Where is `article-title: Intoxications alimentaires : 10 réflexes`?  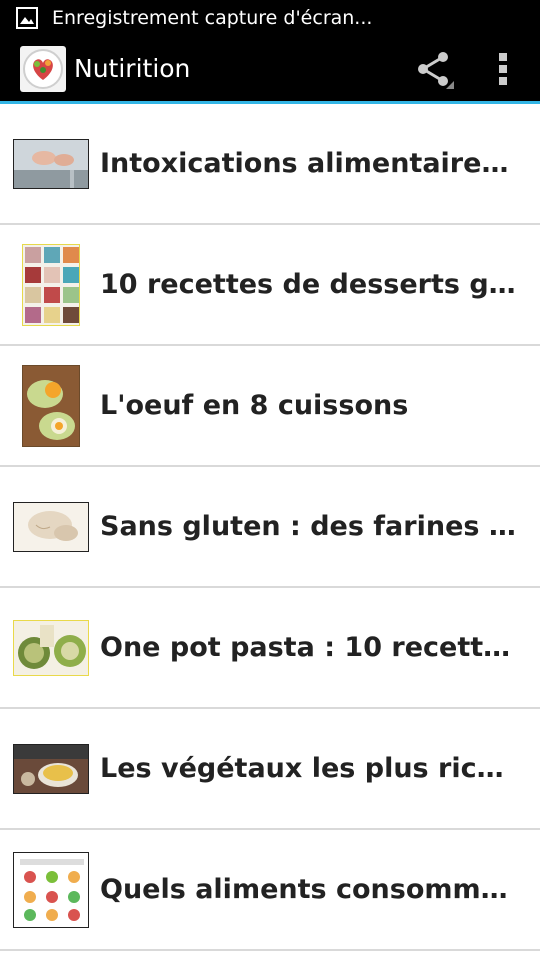
article-title: Intoxications alimentaires : 10 réflexes is located at coordinates (320, 163).